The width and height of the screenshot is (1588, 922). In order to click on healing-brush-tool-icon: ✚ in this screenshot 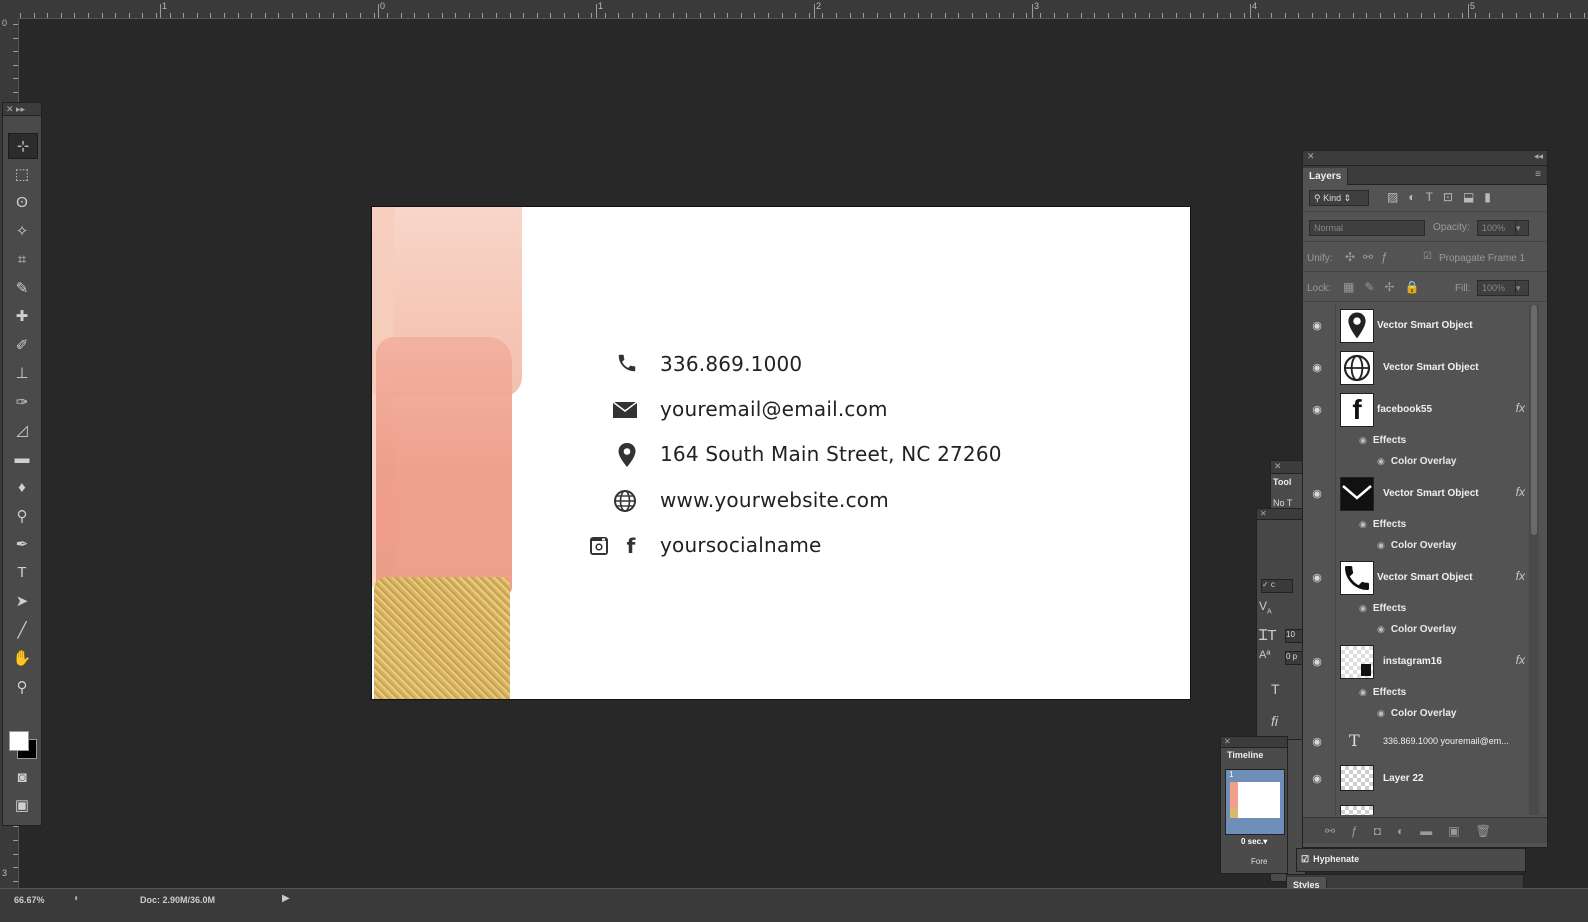, I will do `click(22, 316)`.